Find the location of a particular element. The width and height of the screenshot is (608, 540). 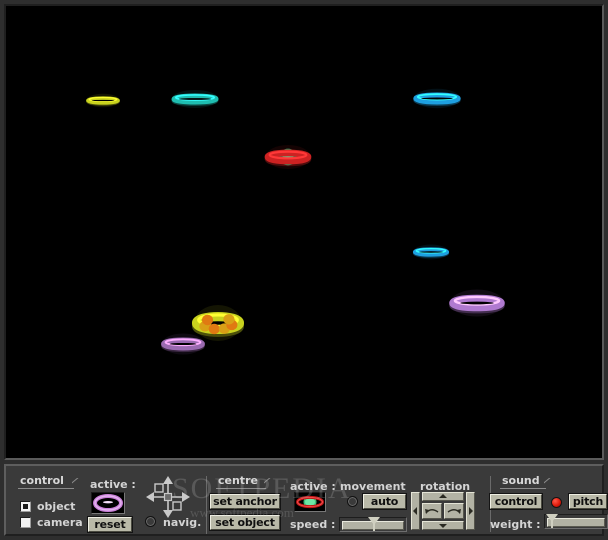

rotate-cw-icon is located at coordinates (454, 511).